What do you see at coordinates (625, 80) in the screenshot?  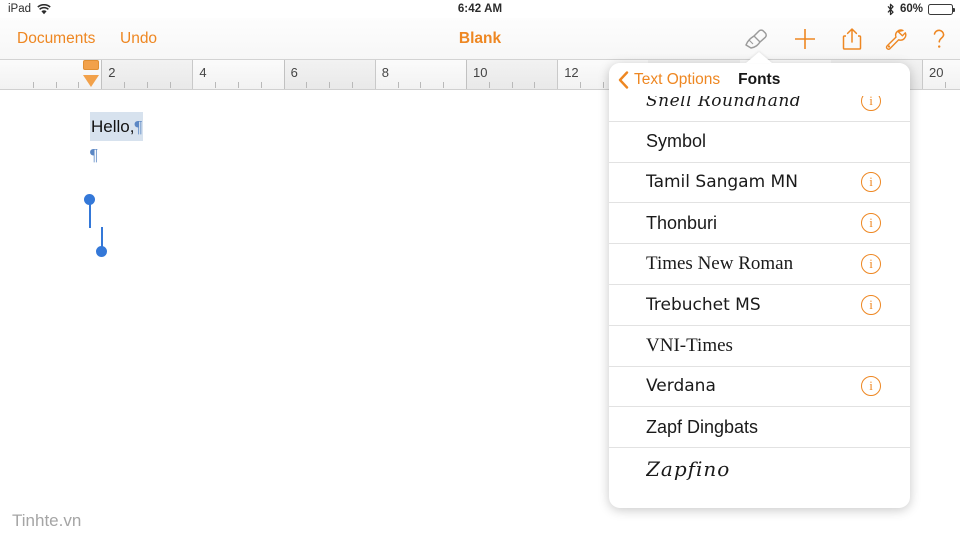 I see `chevron-left-icon` at bounding box center [625, 80].